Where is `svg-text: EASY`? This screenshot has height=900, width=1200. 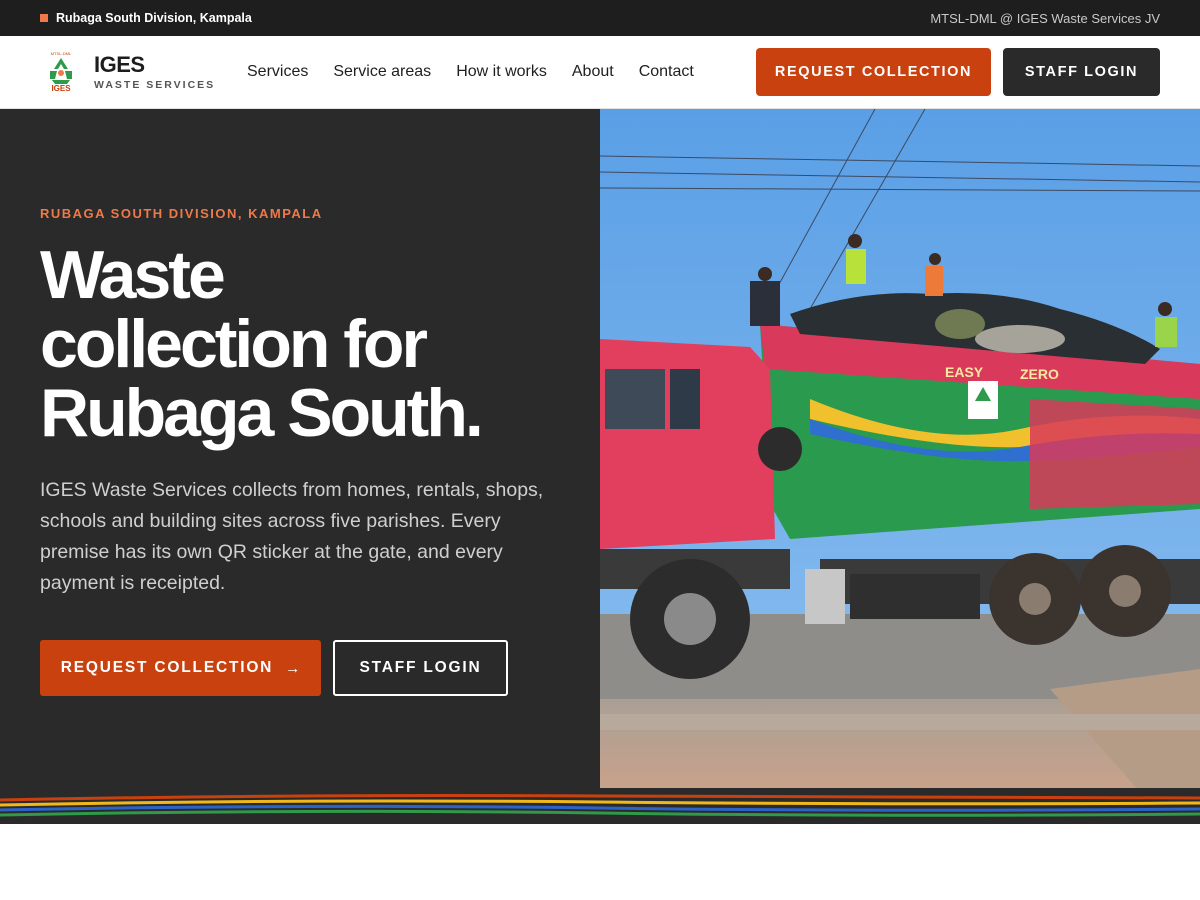
svg-text: EASY is located at coordinates (964, 372).